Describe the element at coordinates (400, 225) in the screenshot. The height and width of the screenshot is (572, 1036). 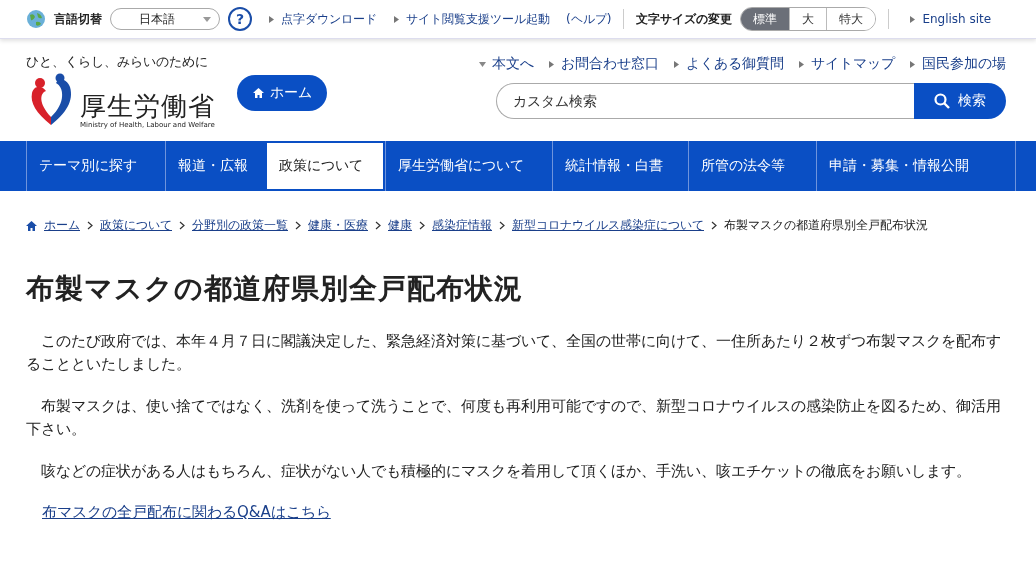
I see `breadcrumb-link: 健康` at that location.